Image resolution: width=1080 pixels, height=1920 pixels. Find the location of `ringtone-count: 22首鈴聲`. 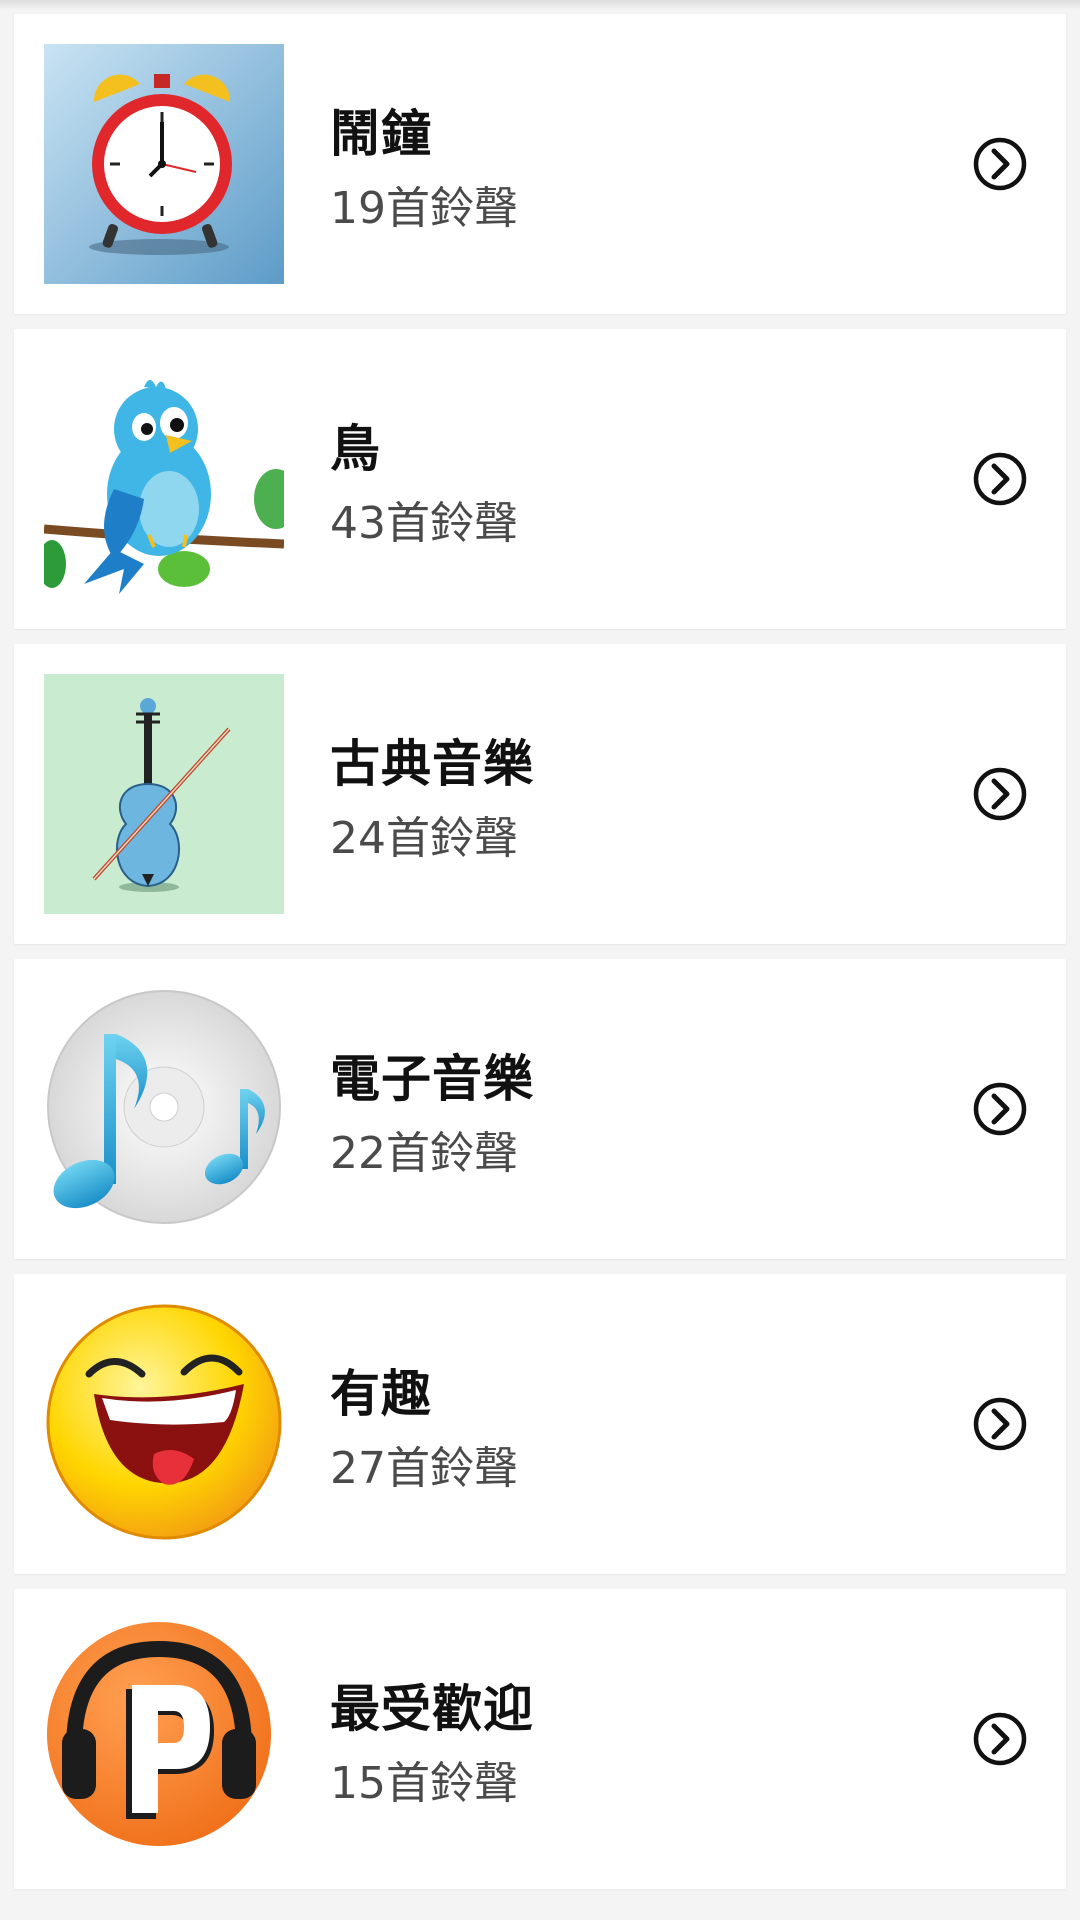

ringtone-count: 22首鈴聲 is located at coordinates (424, 1153).